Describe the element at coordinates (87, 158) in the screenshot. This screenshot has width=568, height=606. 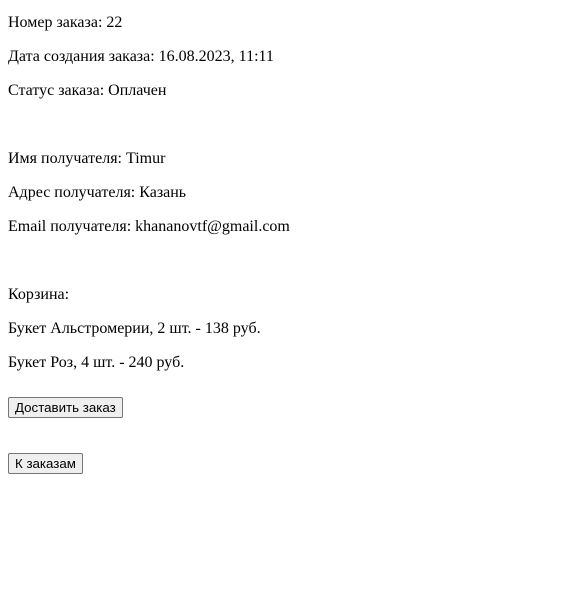
I see `recipient-name: Имя получателя: Timur` at that location.